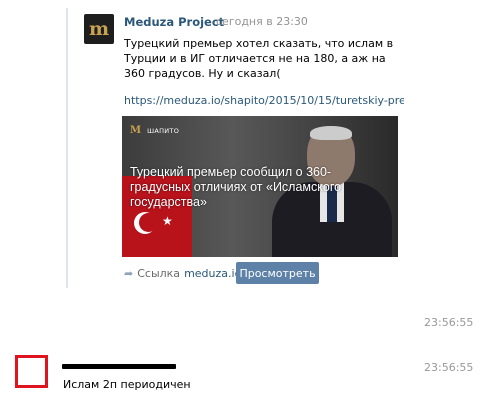 This screenshot has height=408, width=491. I want to click on message-text: Ислам 2п периодичен, so click(127, 384).